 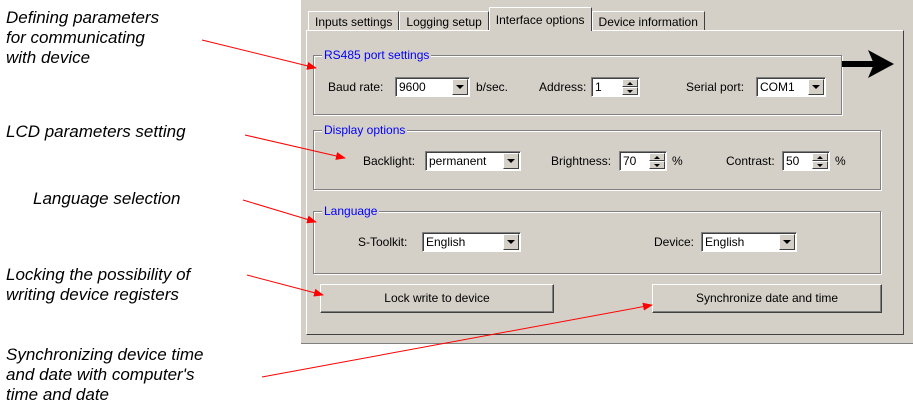 I want to click on tab-interface-options: Interface options, so click(x=540, y=19).